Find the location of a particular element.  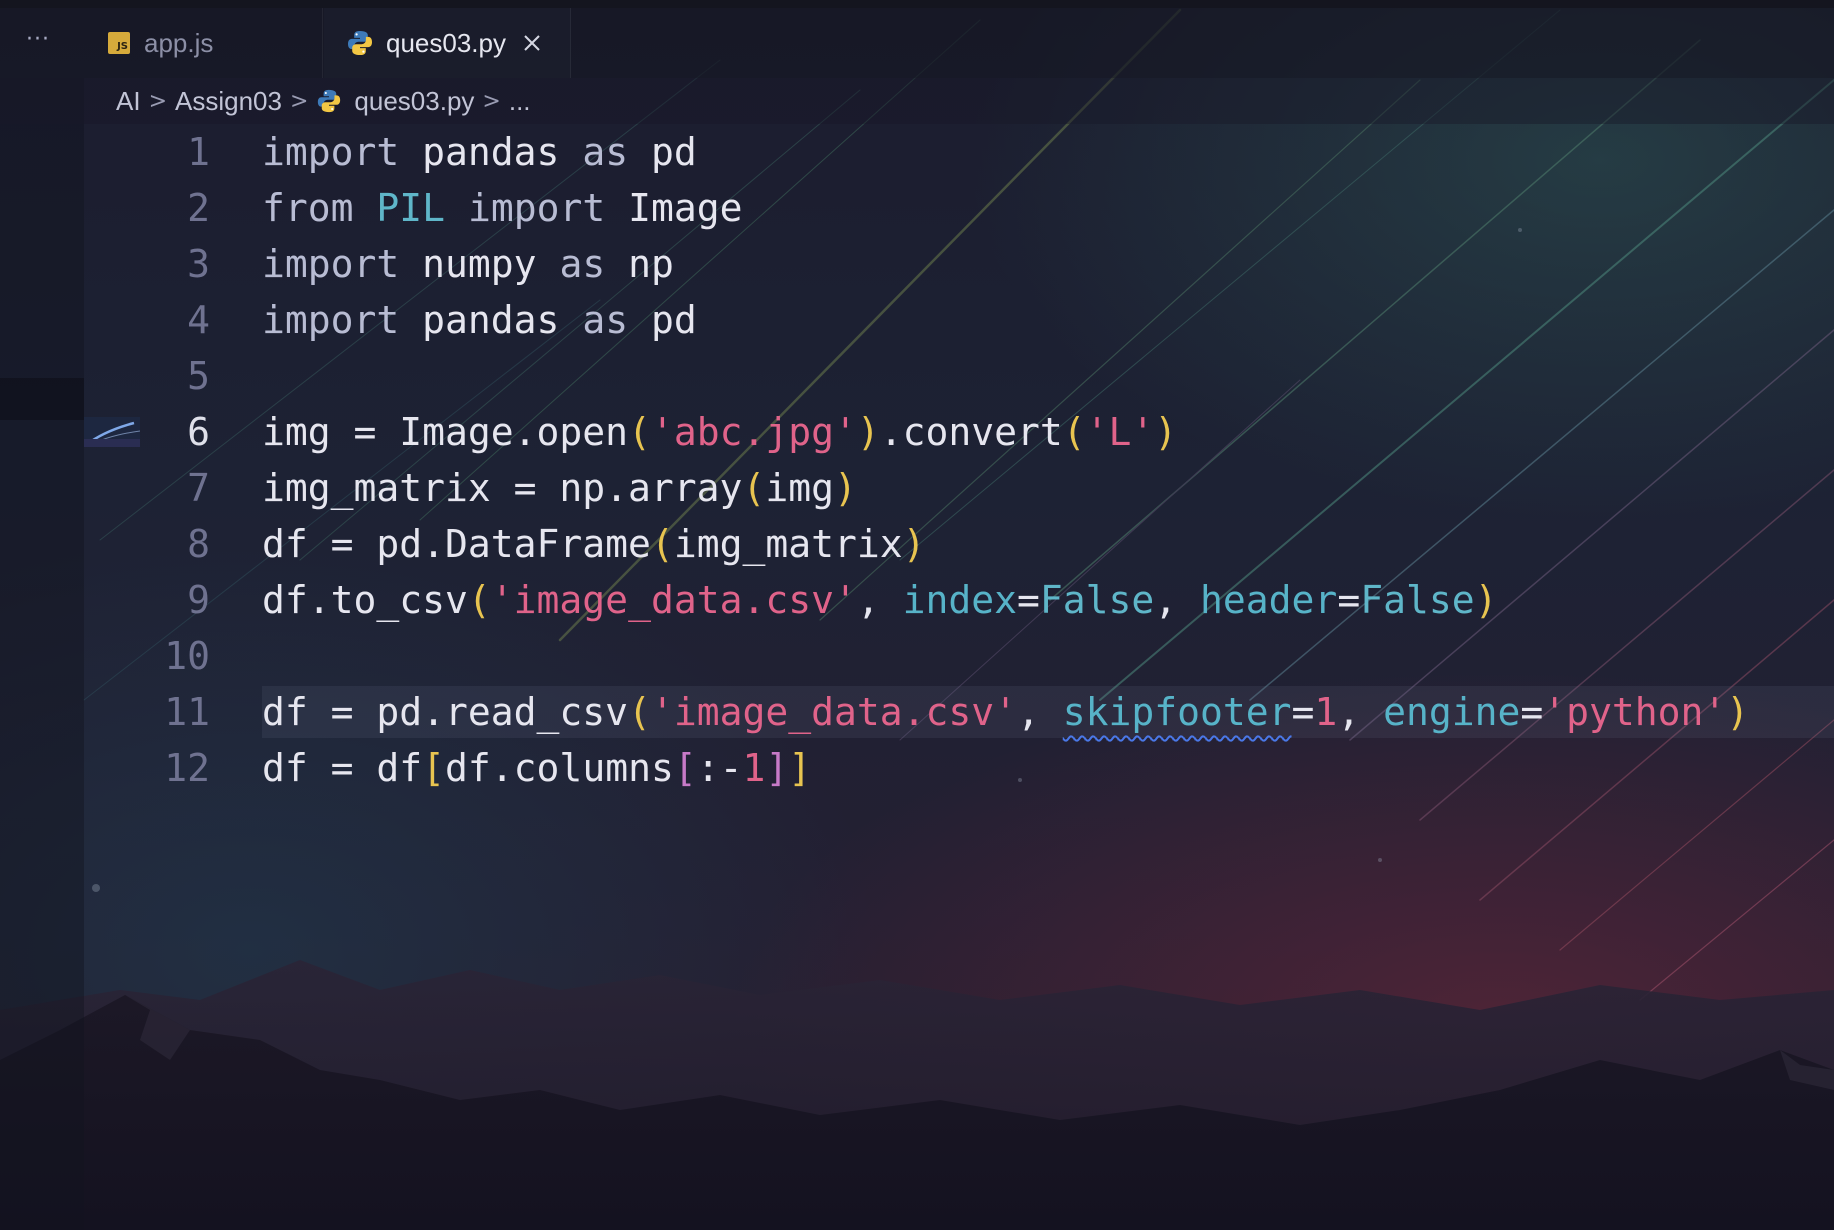

breadcrumb-item-assign03: Assign03 is located at coordinates (228, 101).